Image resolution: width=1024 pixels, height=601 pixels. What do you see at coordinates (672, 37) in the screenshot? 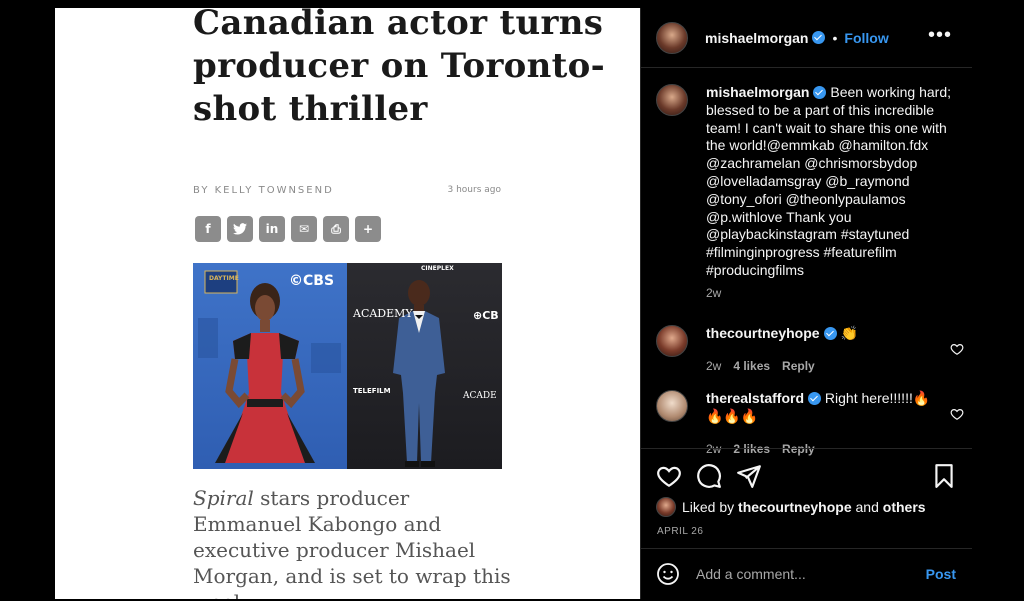
I see `avatar` at bounding box center [672, 37].